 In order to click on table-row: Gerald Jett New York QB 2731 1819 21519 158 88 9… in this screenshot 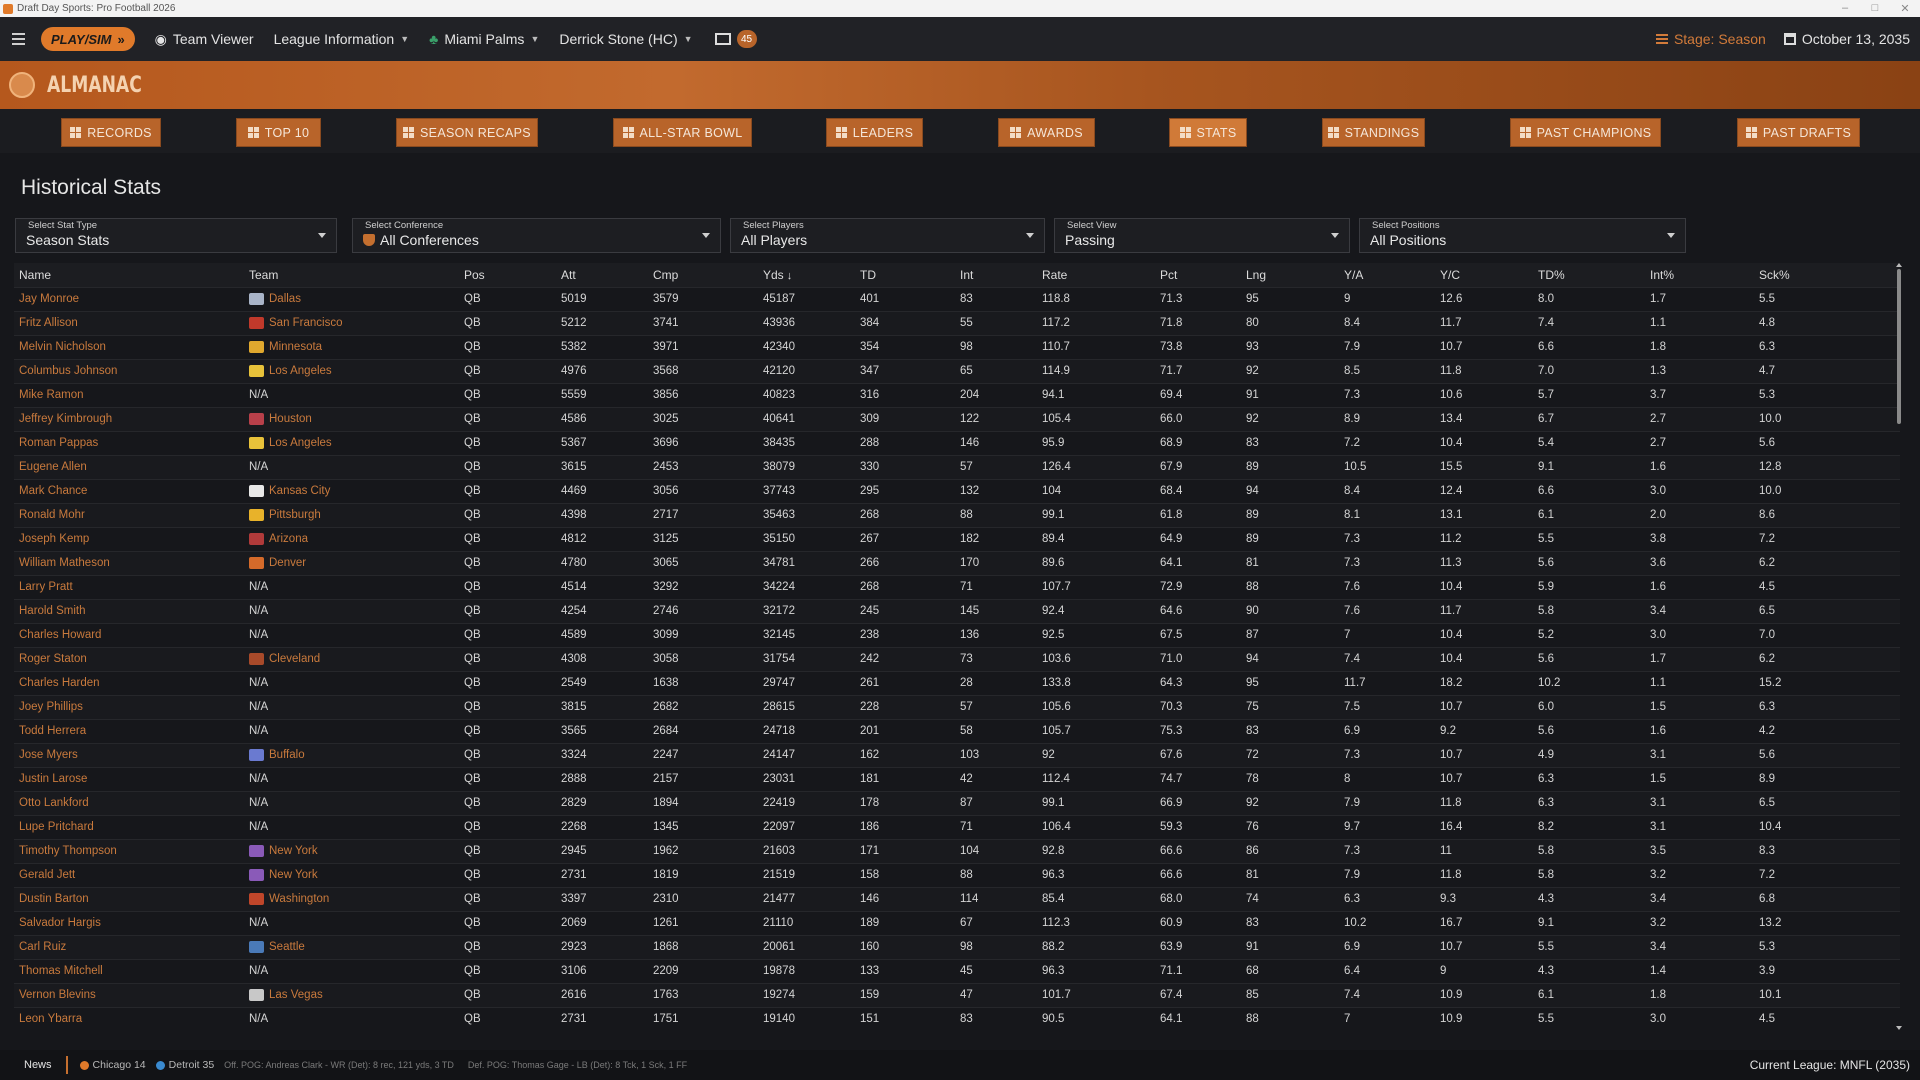, I will do `click(957, 875)`.